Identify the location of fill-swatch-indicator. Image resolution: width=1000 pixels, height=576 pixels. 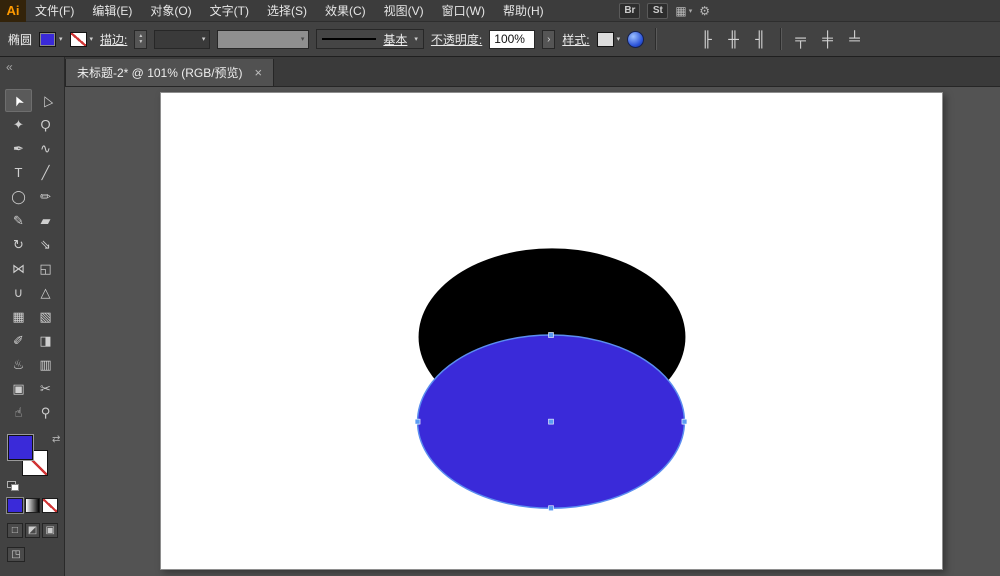
(20, 447).